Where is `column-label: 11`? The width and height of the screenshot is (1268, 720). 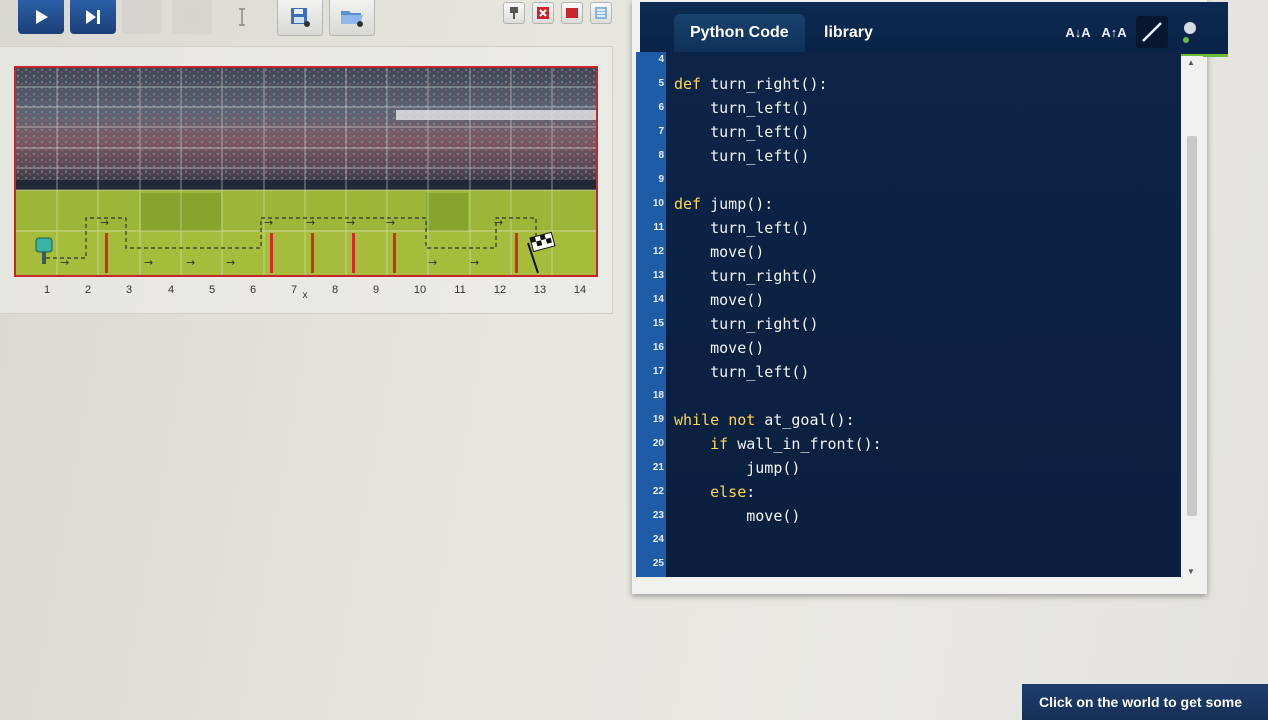 column-label: 11 is located at coordinates (460, 290).